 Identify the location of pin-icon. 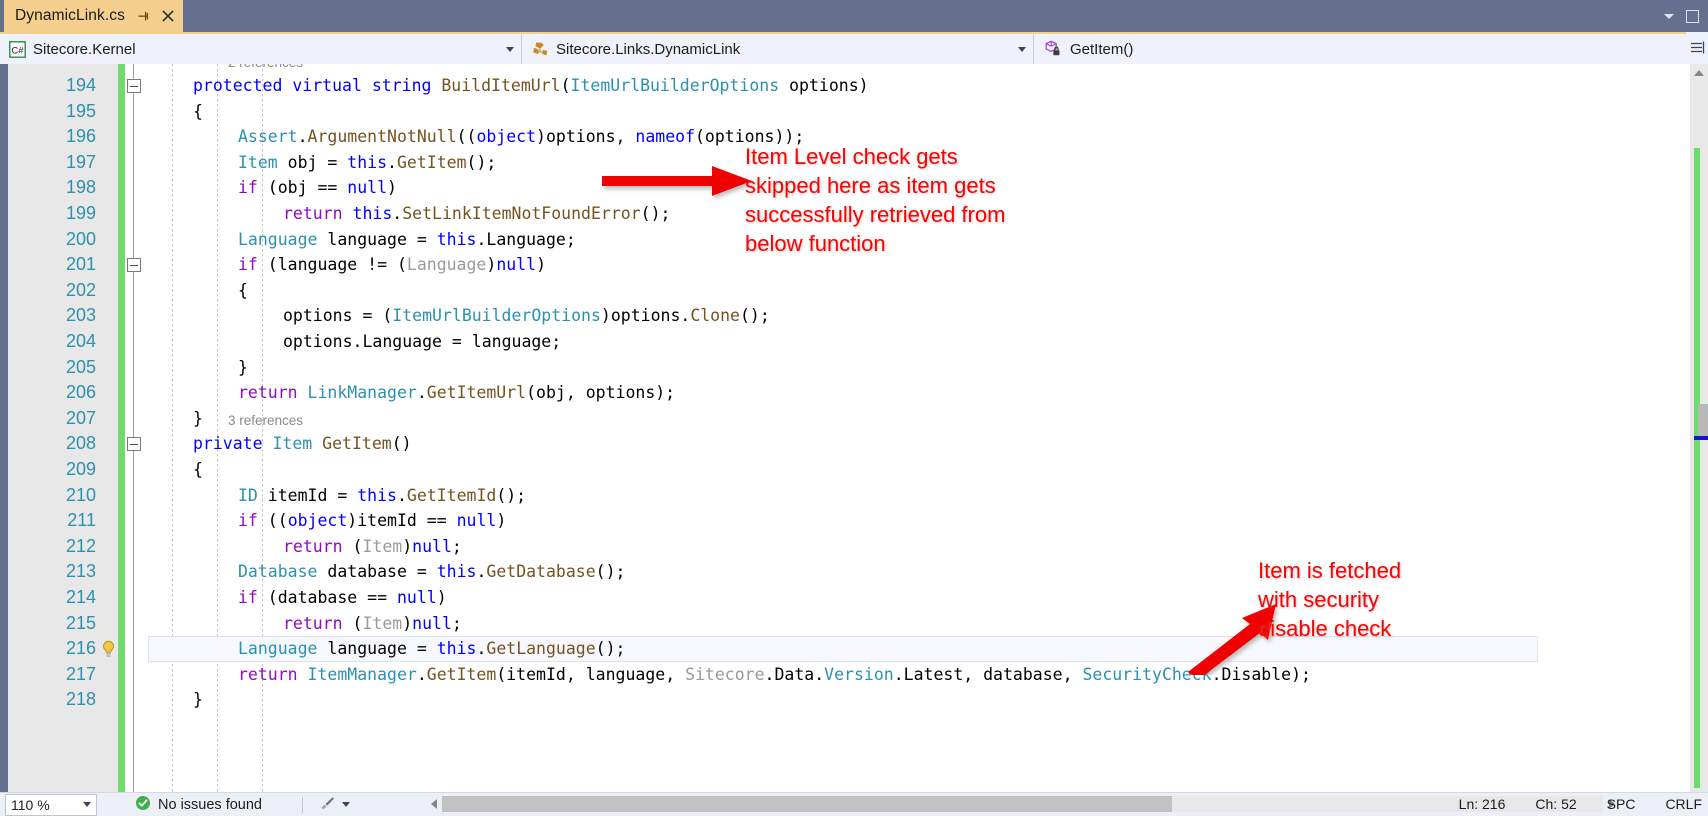
(143, 16).